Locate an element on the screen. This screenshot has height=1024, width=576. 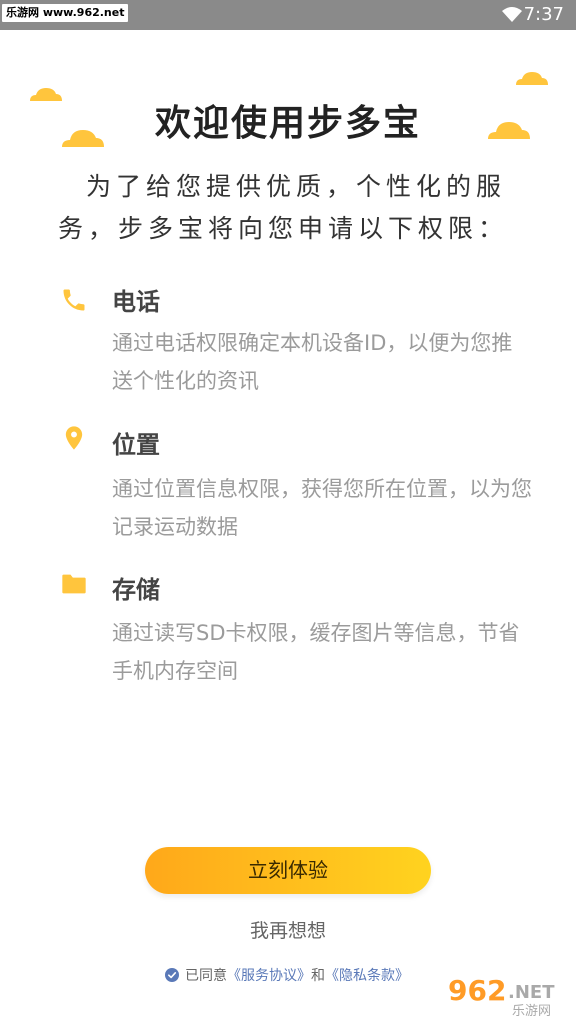
svg-text: 962 is located at coordinates (477, 990).